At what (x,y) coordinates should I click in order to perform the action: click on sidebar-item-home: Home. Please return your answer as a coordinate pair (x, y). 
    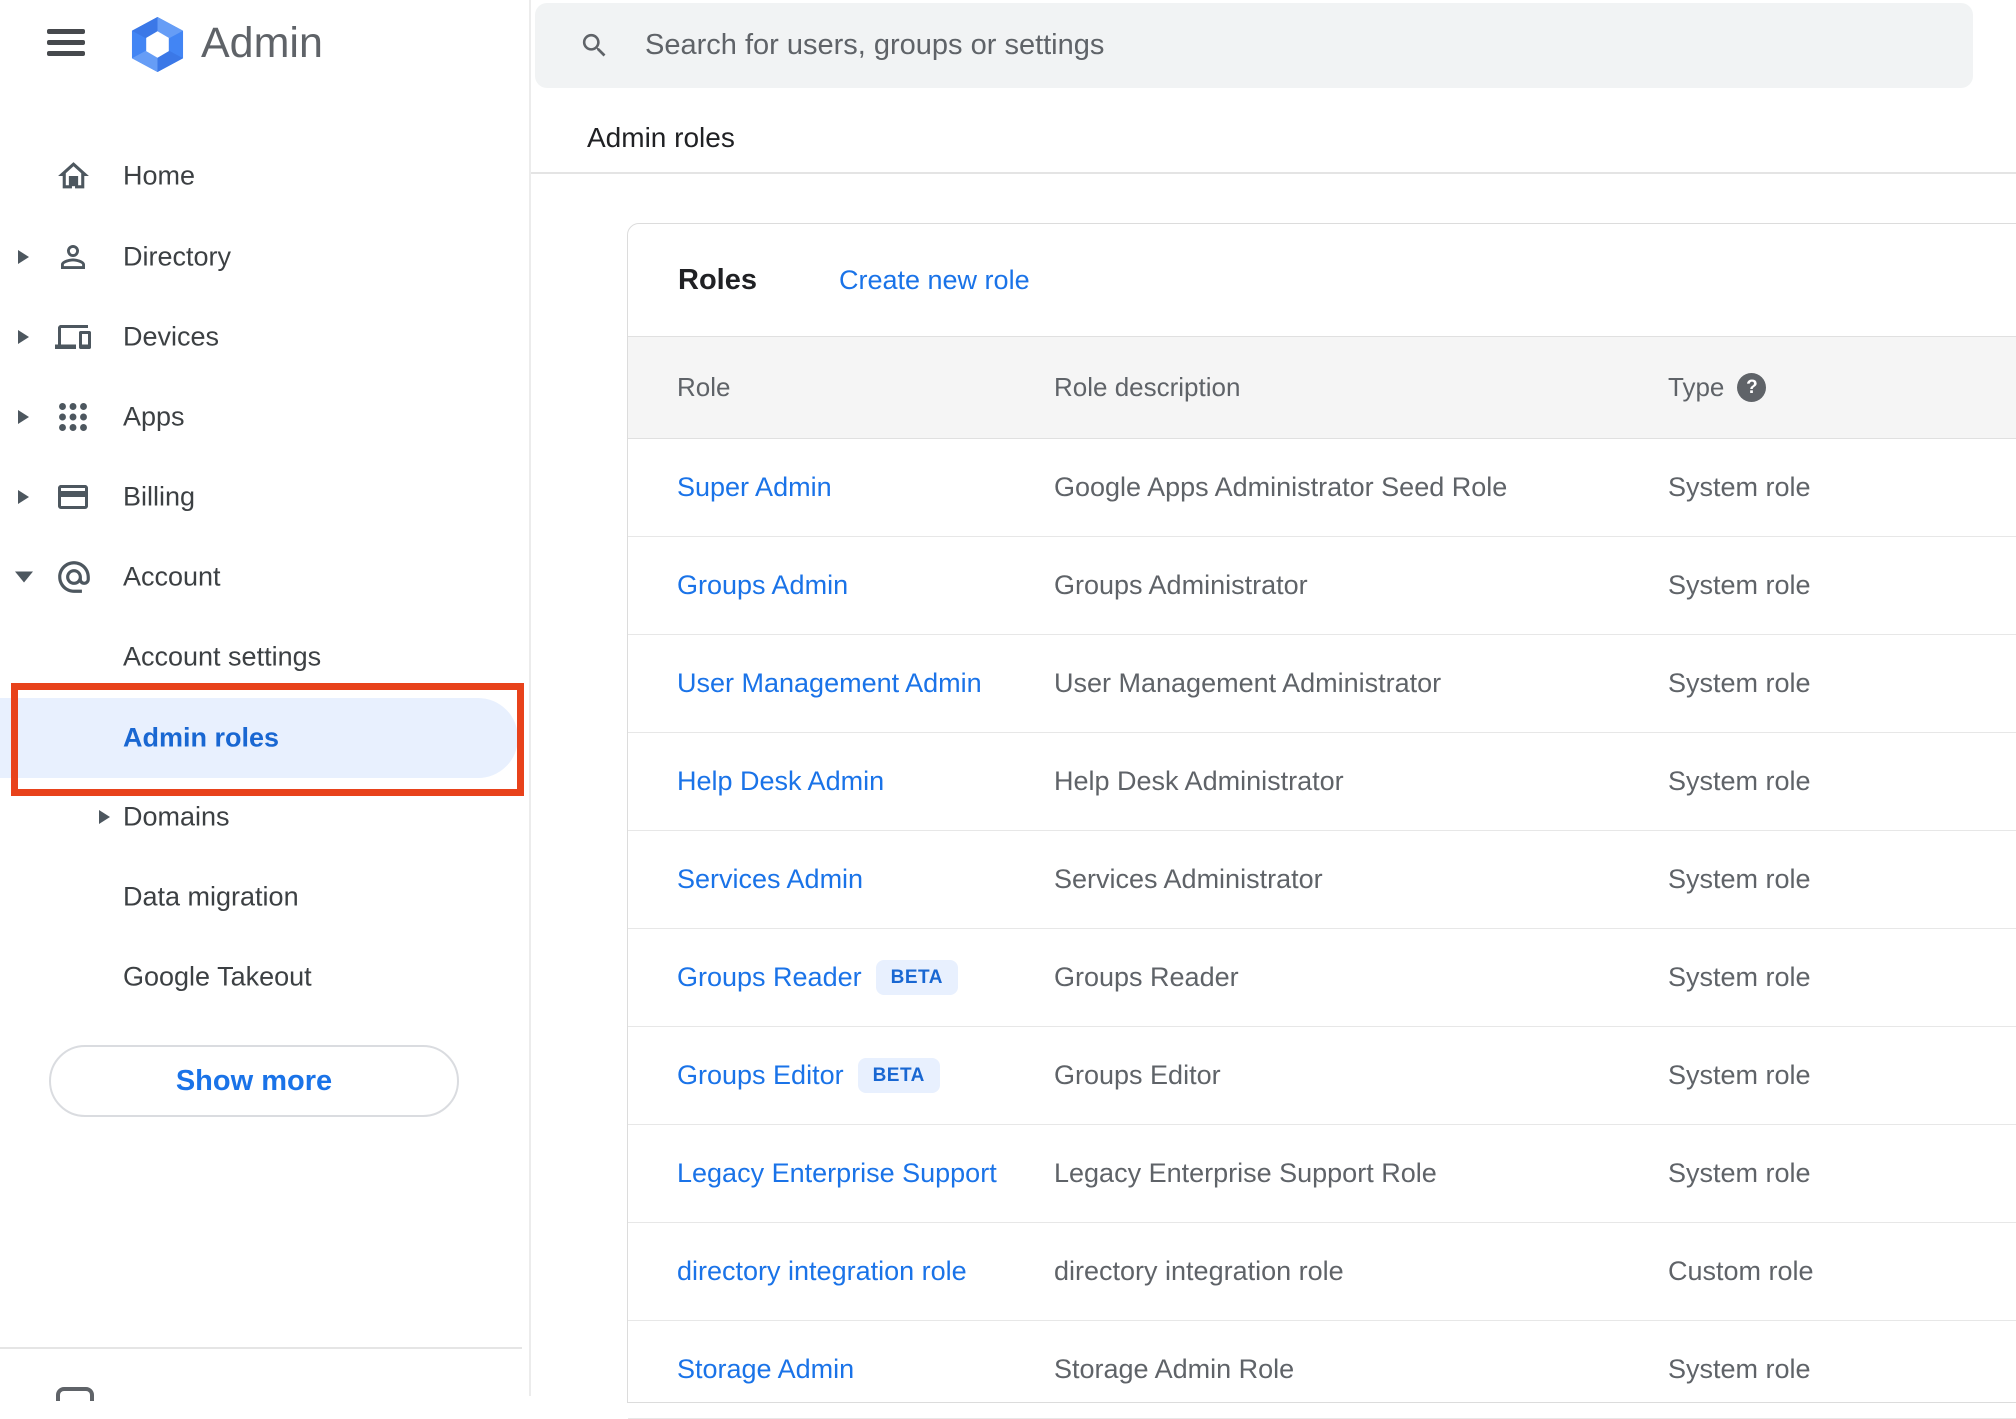
    Looking at the image, I should click on (260, 176).